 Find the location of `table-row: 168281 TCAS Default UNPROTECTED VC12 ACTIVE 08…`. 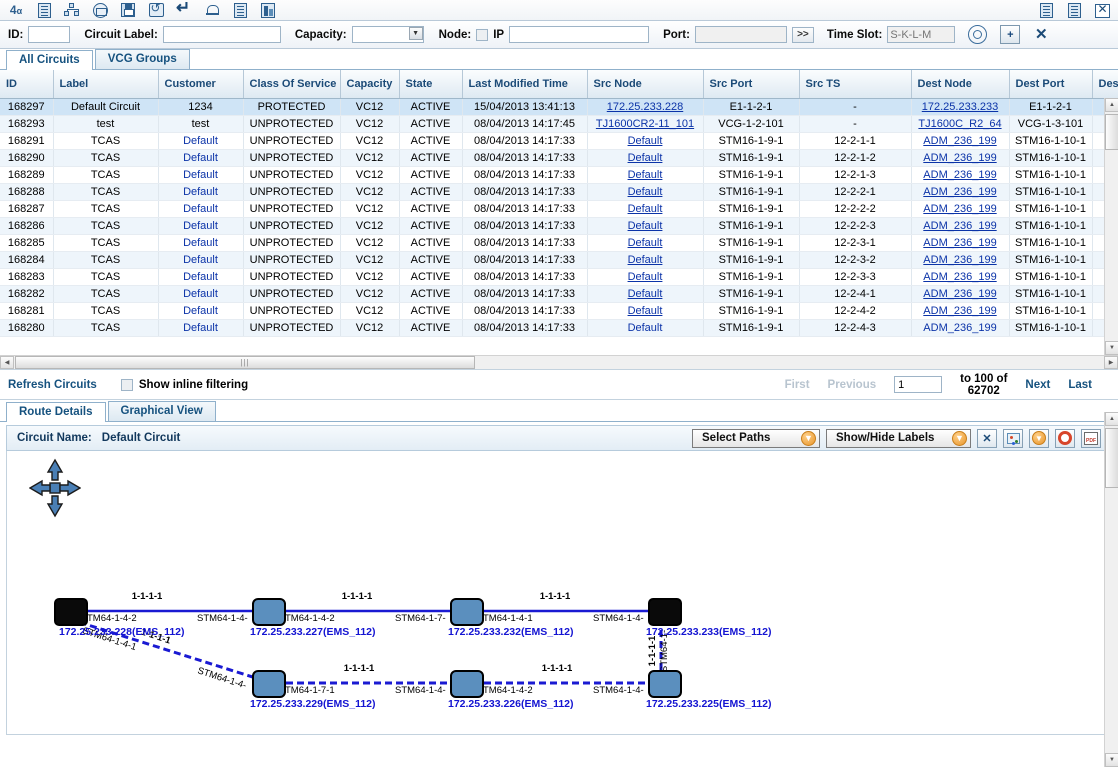

table-row: 168281 TCAS Default UNPROTECTED VC12 ACTIVE 08… is located at coordinates (559, 311).